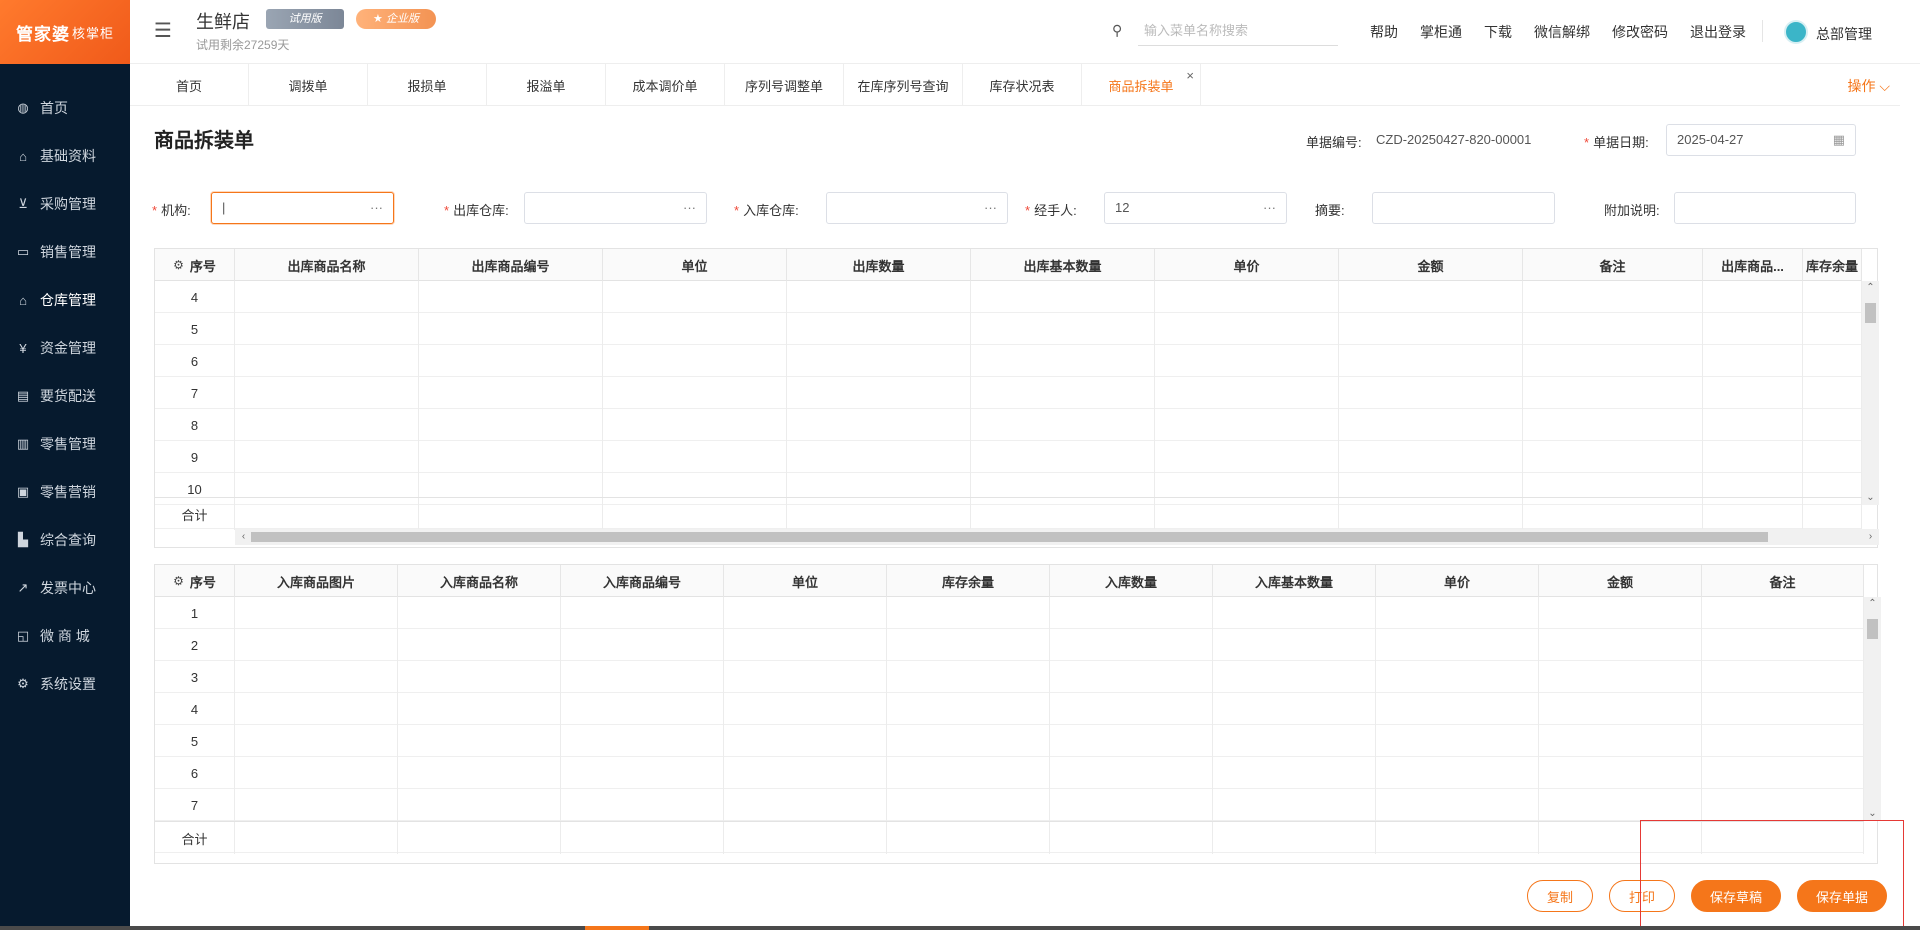 The width and height of the screenshot is (1920, 930). What do you see at coordinates (615, 208) in the screenshot?
I see `out-warehouse-input: ···` at bounding box center [615, 208].